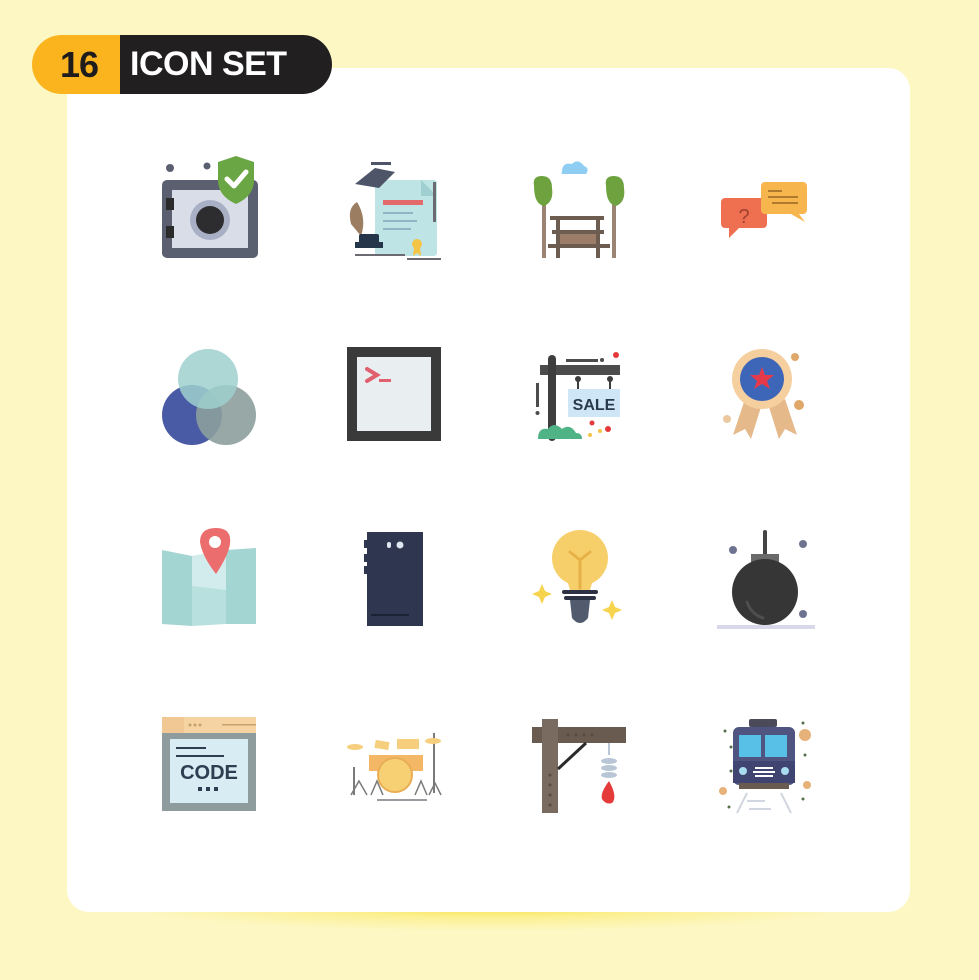 This screenshot has height=980, width=979. I want to click on sale-sign-icon: SALE, so click(580, 395).